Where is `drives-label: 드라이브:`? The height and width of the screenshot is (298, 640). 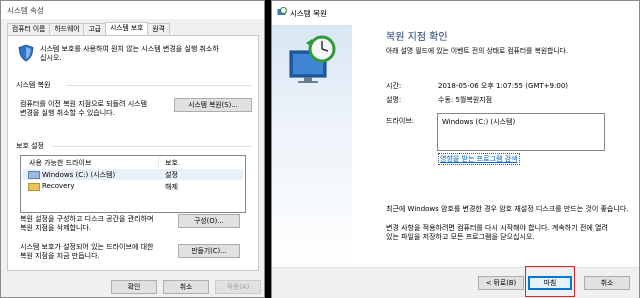 drives-label: 드라이브: is located at coordinates (400, 121).